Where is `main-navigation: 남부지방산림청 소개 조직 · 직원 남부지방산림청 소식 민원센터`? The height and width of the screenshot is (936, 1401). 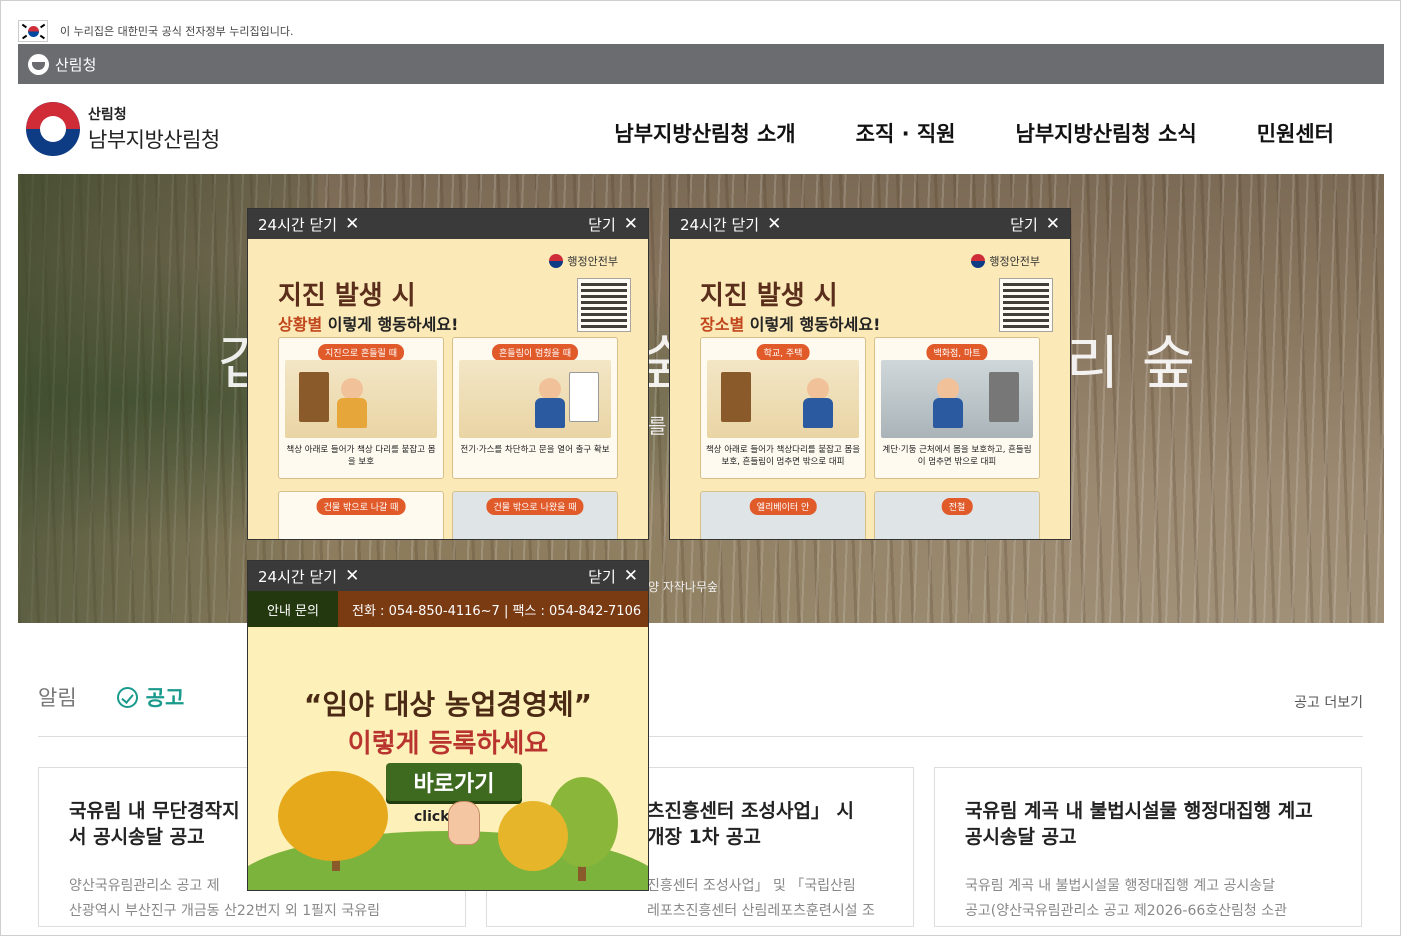 main-navigation: 남부지방산림청 소개 조직 · 직원 남부지방산림청 소식 민원센터 is located at coordinates (974, 133).